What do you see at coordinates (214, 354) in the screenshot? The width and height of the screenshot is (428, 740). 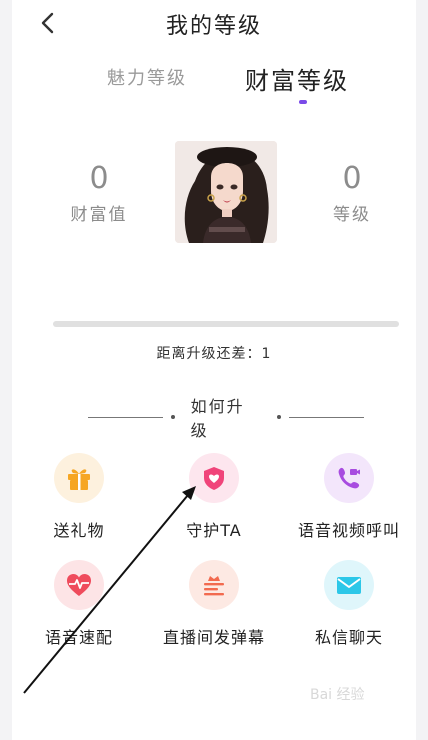 I see `upgrade-gap-text: 距离升级还差：1` at bounding box center [214, 354].